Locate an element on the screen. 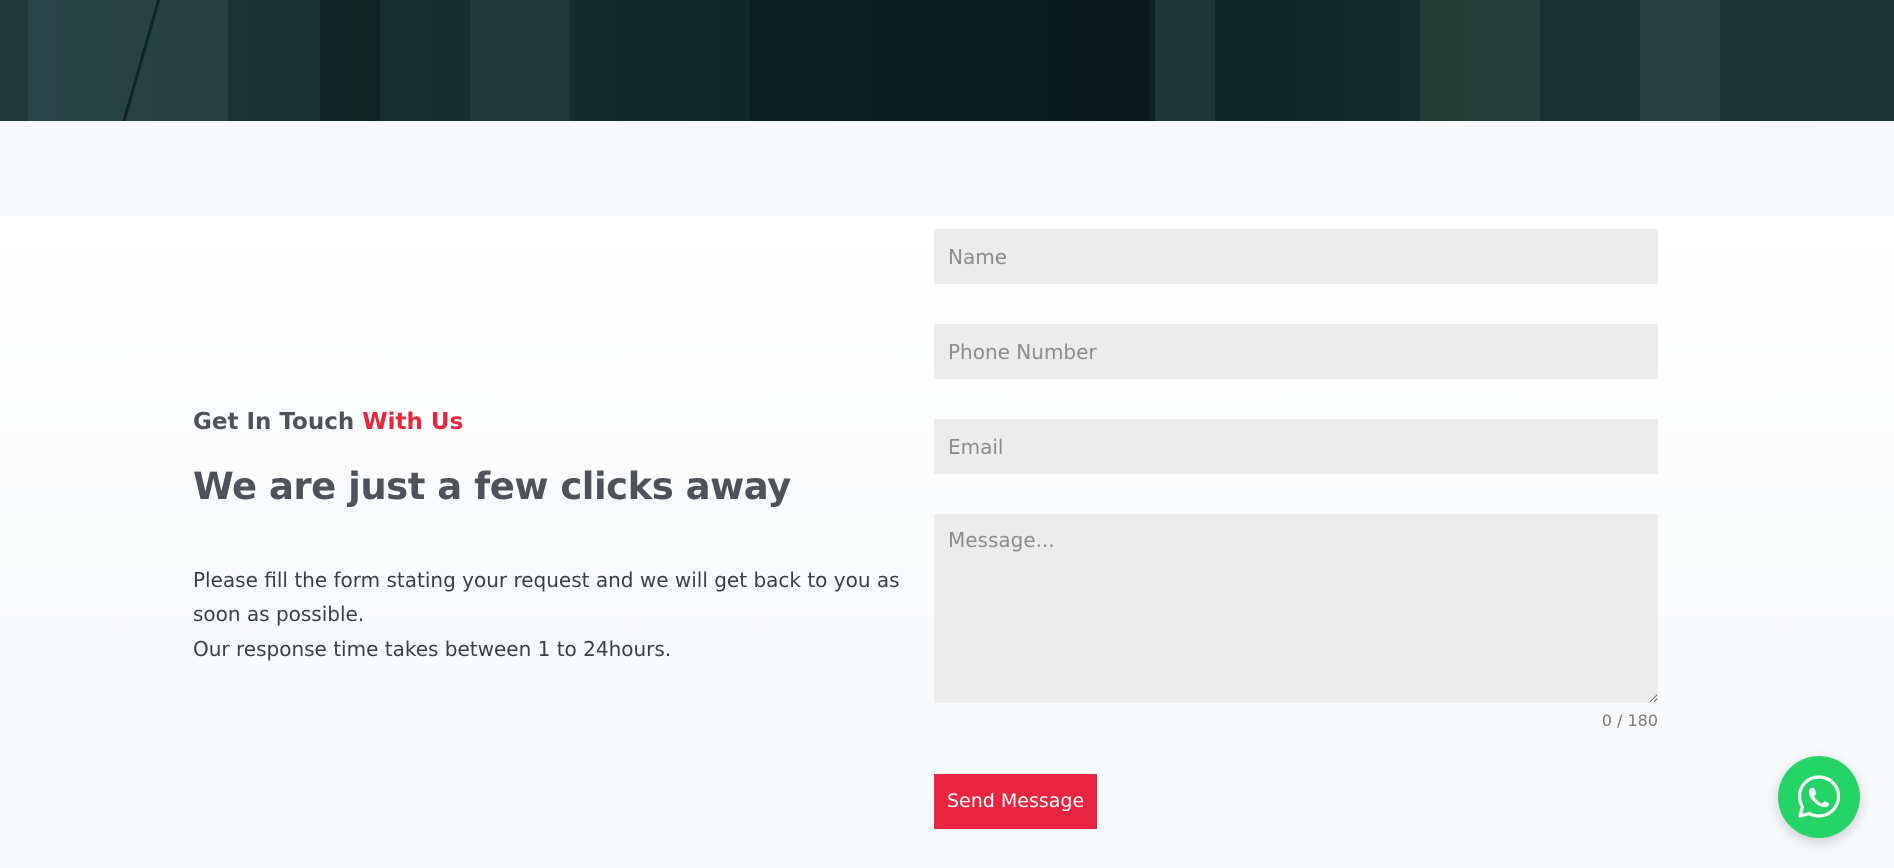 Image resolution: width=1894 pixels, height=868 pixels. page-title: We are just a few clicks away is located at coordinates (492, 486).